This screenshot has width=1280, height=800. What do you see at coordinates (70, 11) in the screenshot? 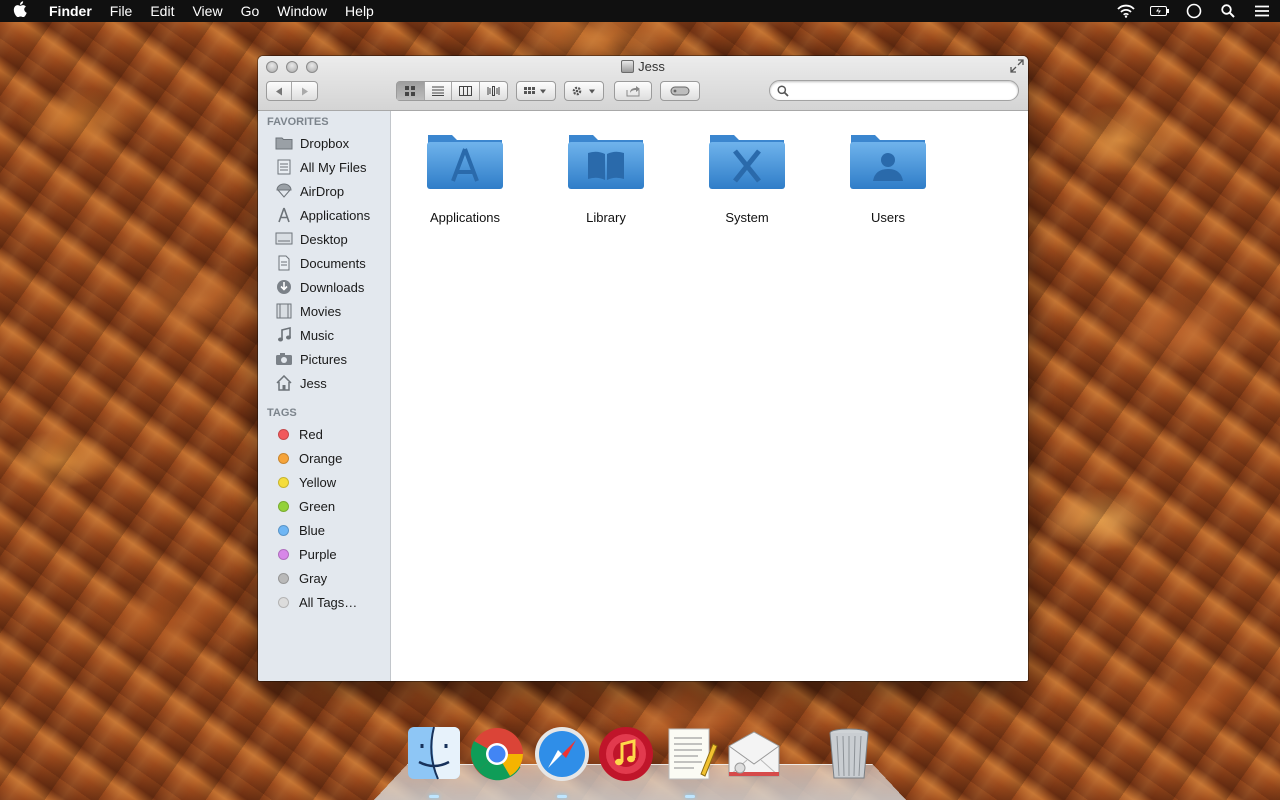
I see `menu-app-name: Finder` at bounding box center [70, 11].